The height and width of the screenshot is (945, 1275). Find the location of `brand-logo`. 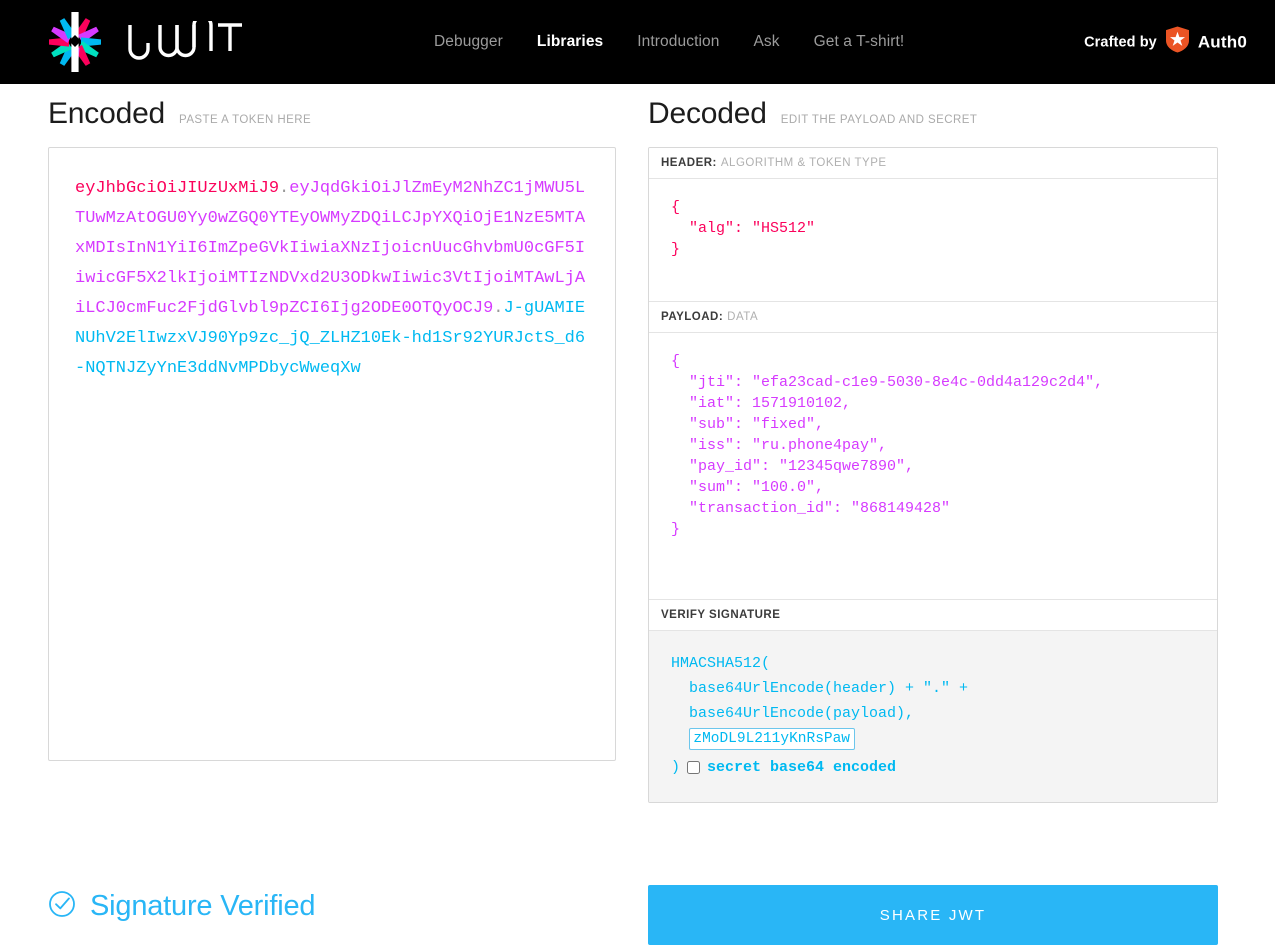

brand-logo is located at coordinates (143, 42).